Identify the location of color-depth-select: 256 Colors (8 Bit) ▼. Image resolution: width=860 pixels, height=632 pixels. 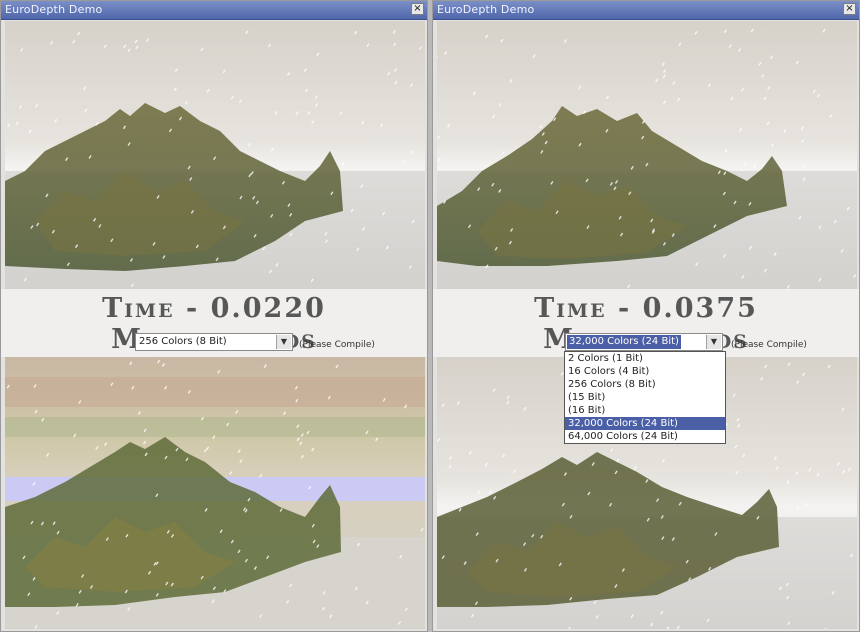
(214, 342).